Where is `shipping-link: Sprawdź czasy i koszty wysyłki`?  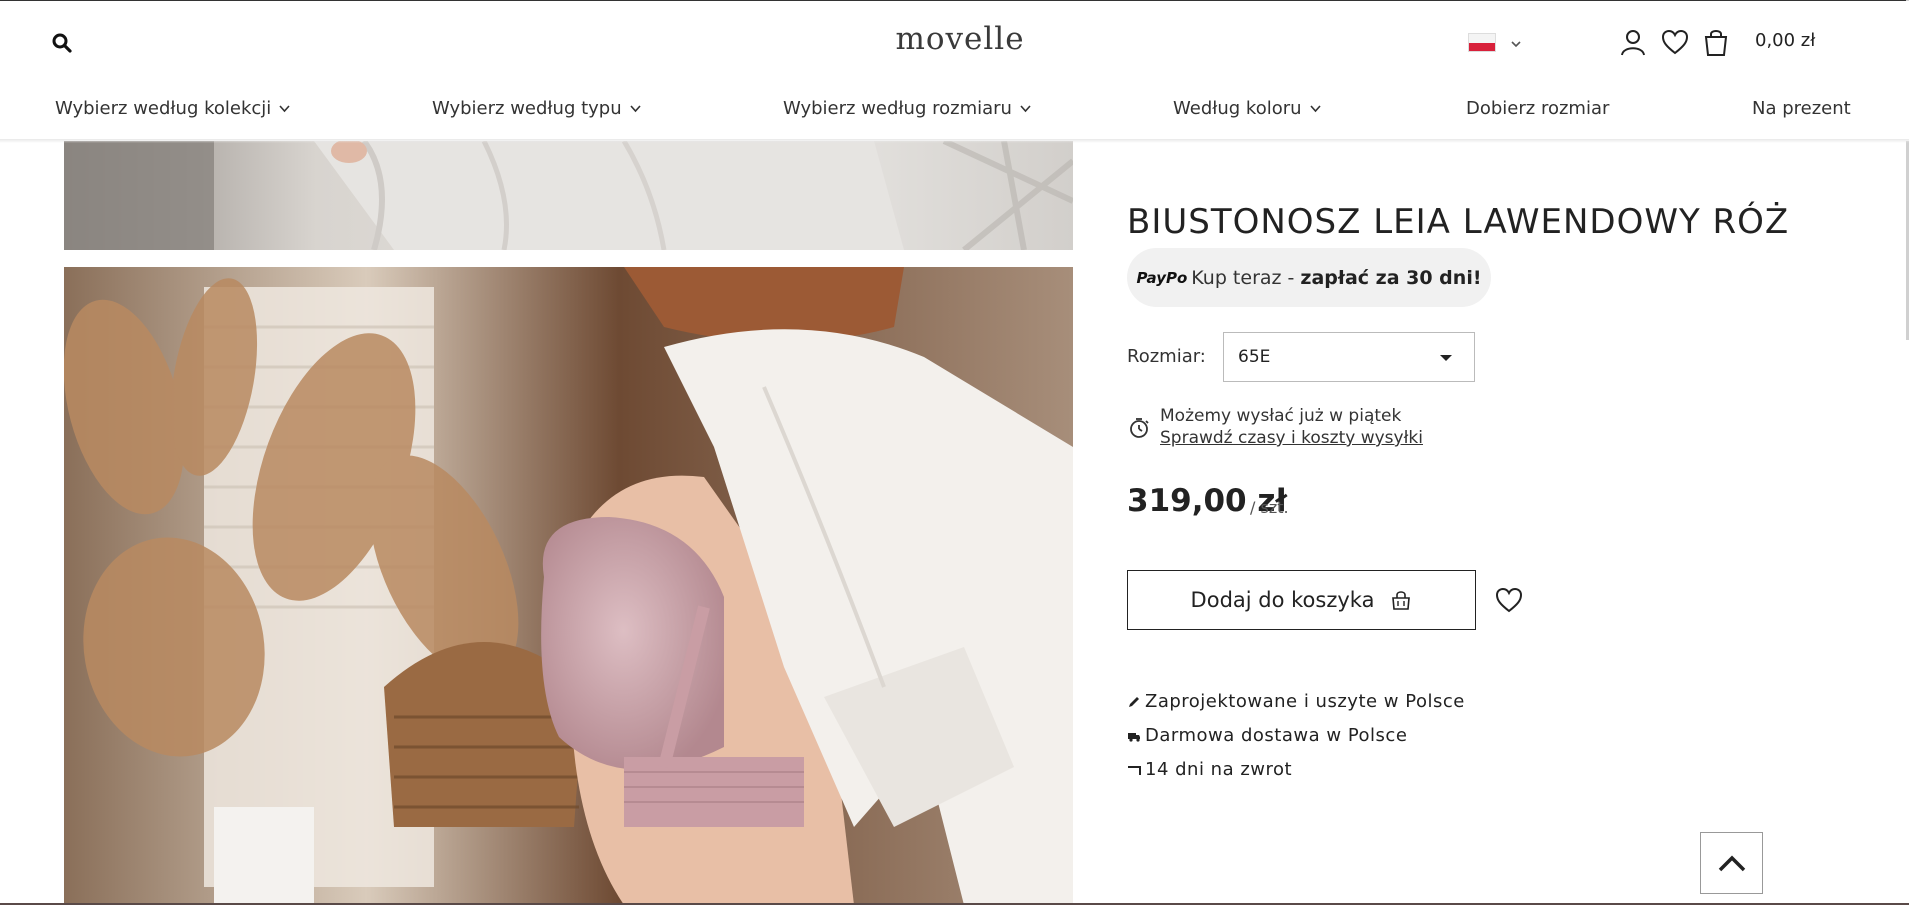
shipping-link: Sprawdź czasy i koszty wysyłki is located at coordinates (1291, 438).